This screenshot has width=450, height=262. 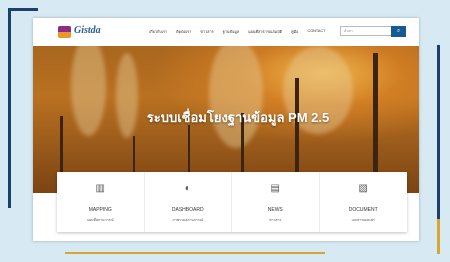 What do you see at coordinates (363, 220) in the screenshot?
I see `card-subtitle: เอกสารเผยแพร่` at bounding box center [363, 220].